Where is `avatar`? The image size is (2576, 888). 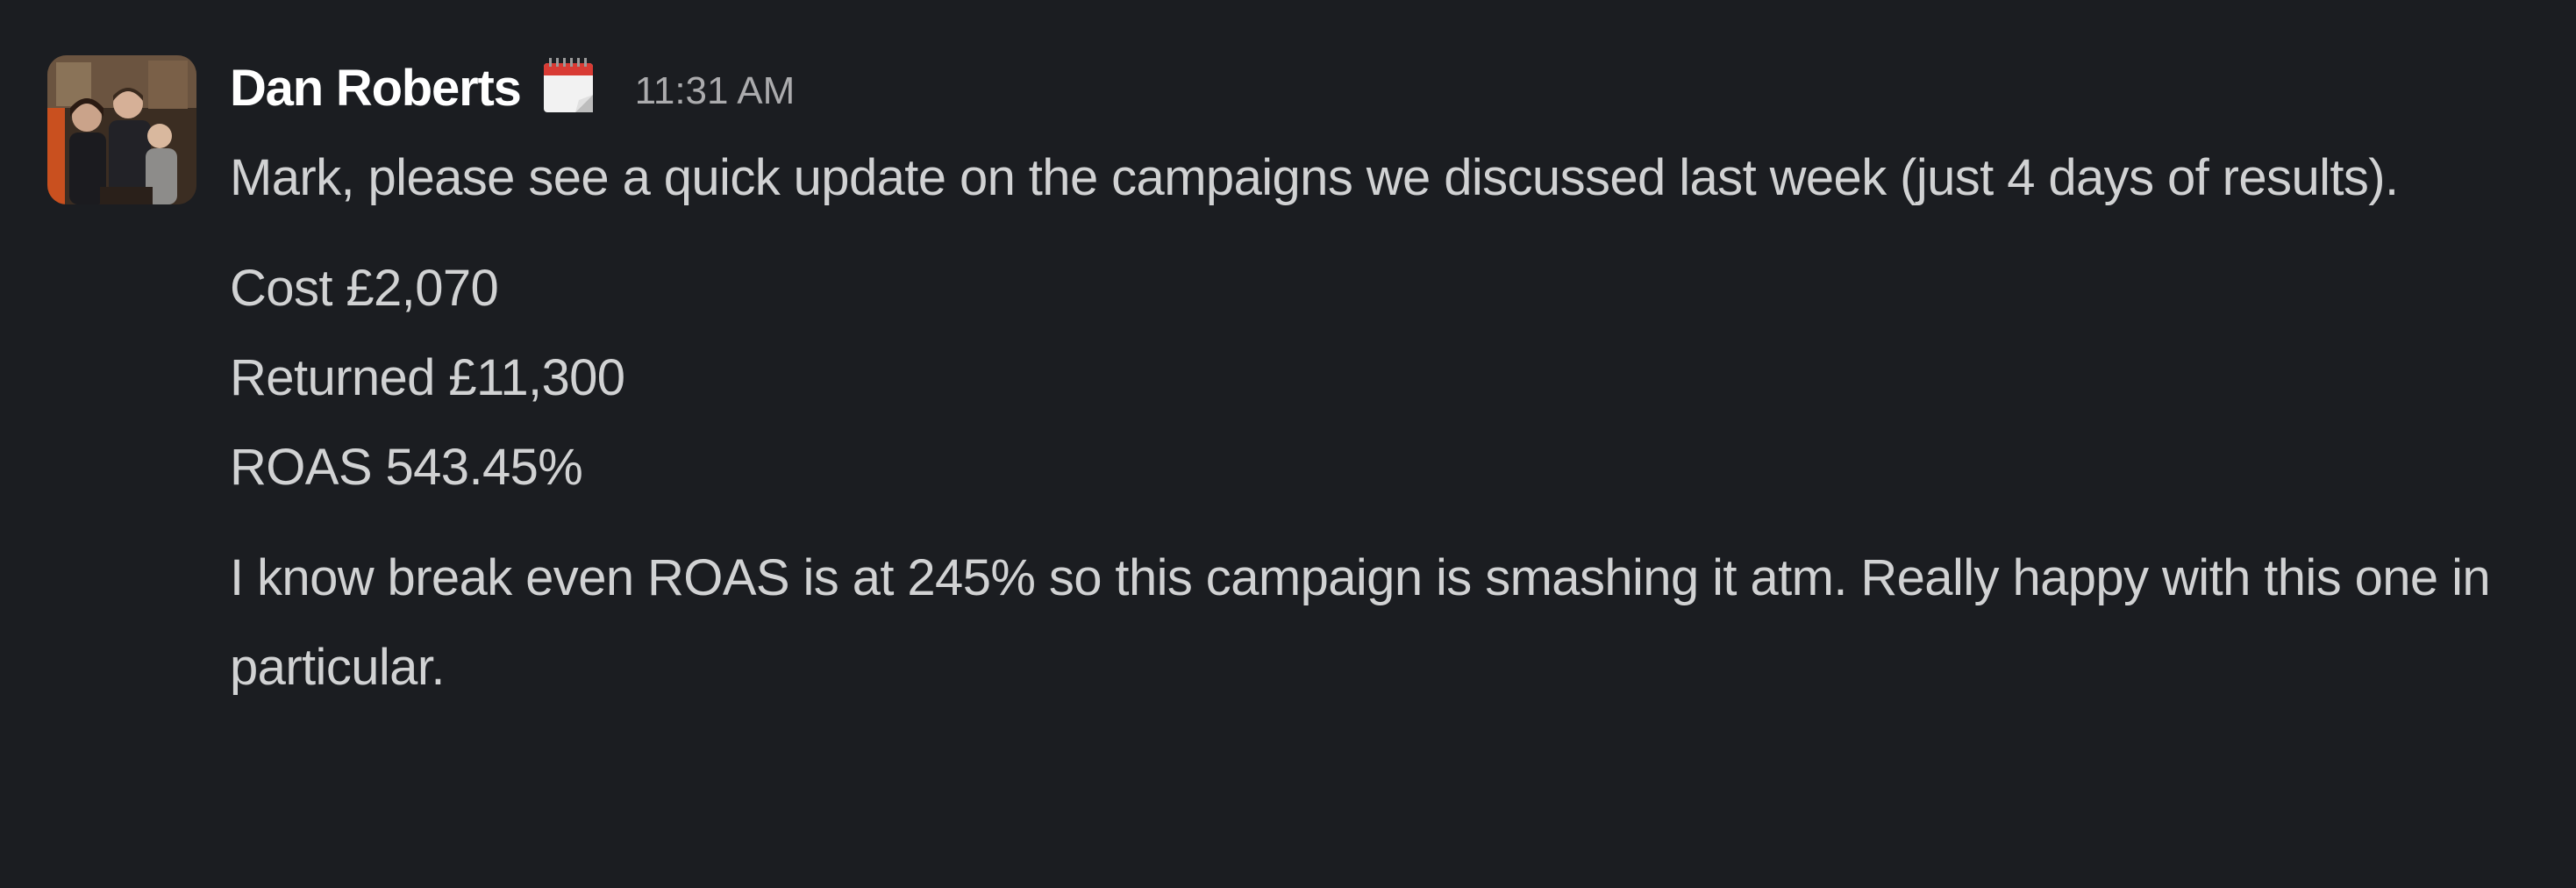
avatar is located at coordinates (122, 129).